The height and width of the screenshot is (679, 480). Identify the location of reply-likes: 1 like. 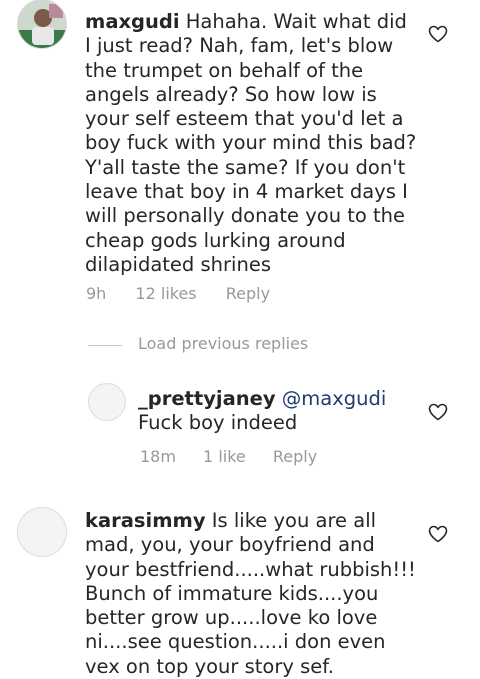
(224, 456).